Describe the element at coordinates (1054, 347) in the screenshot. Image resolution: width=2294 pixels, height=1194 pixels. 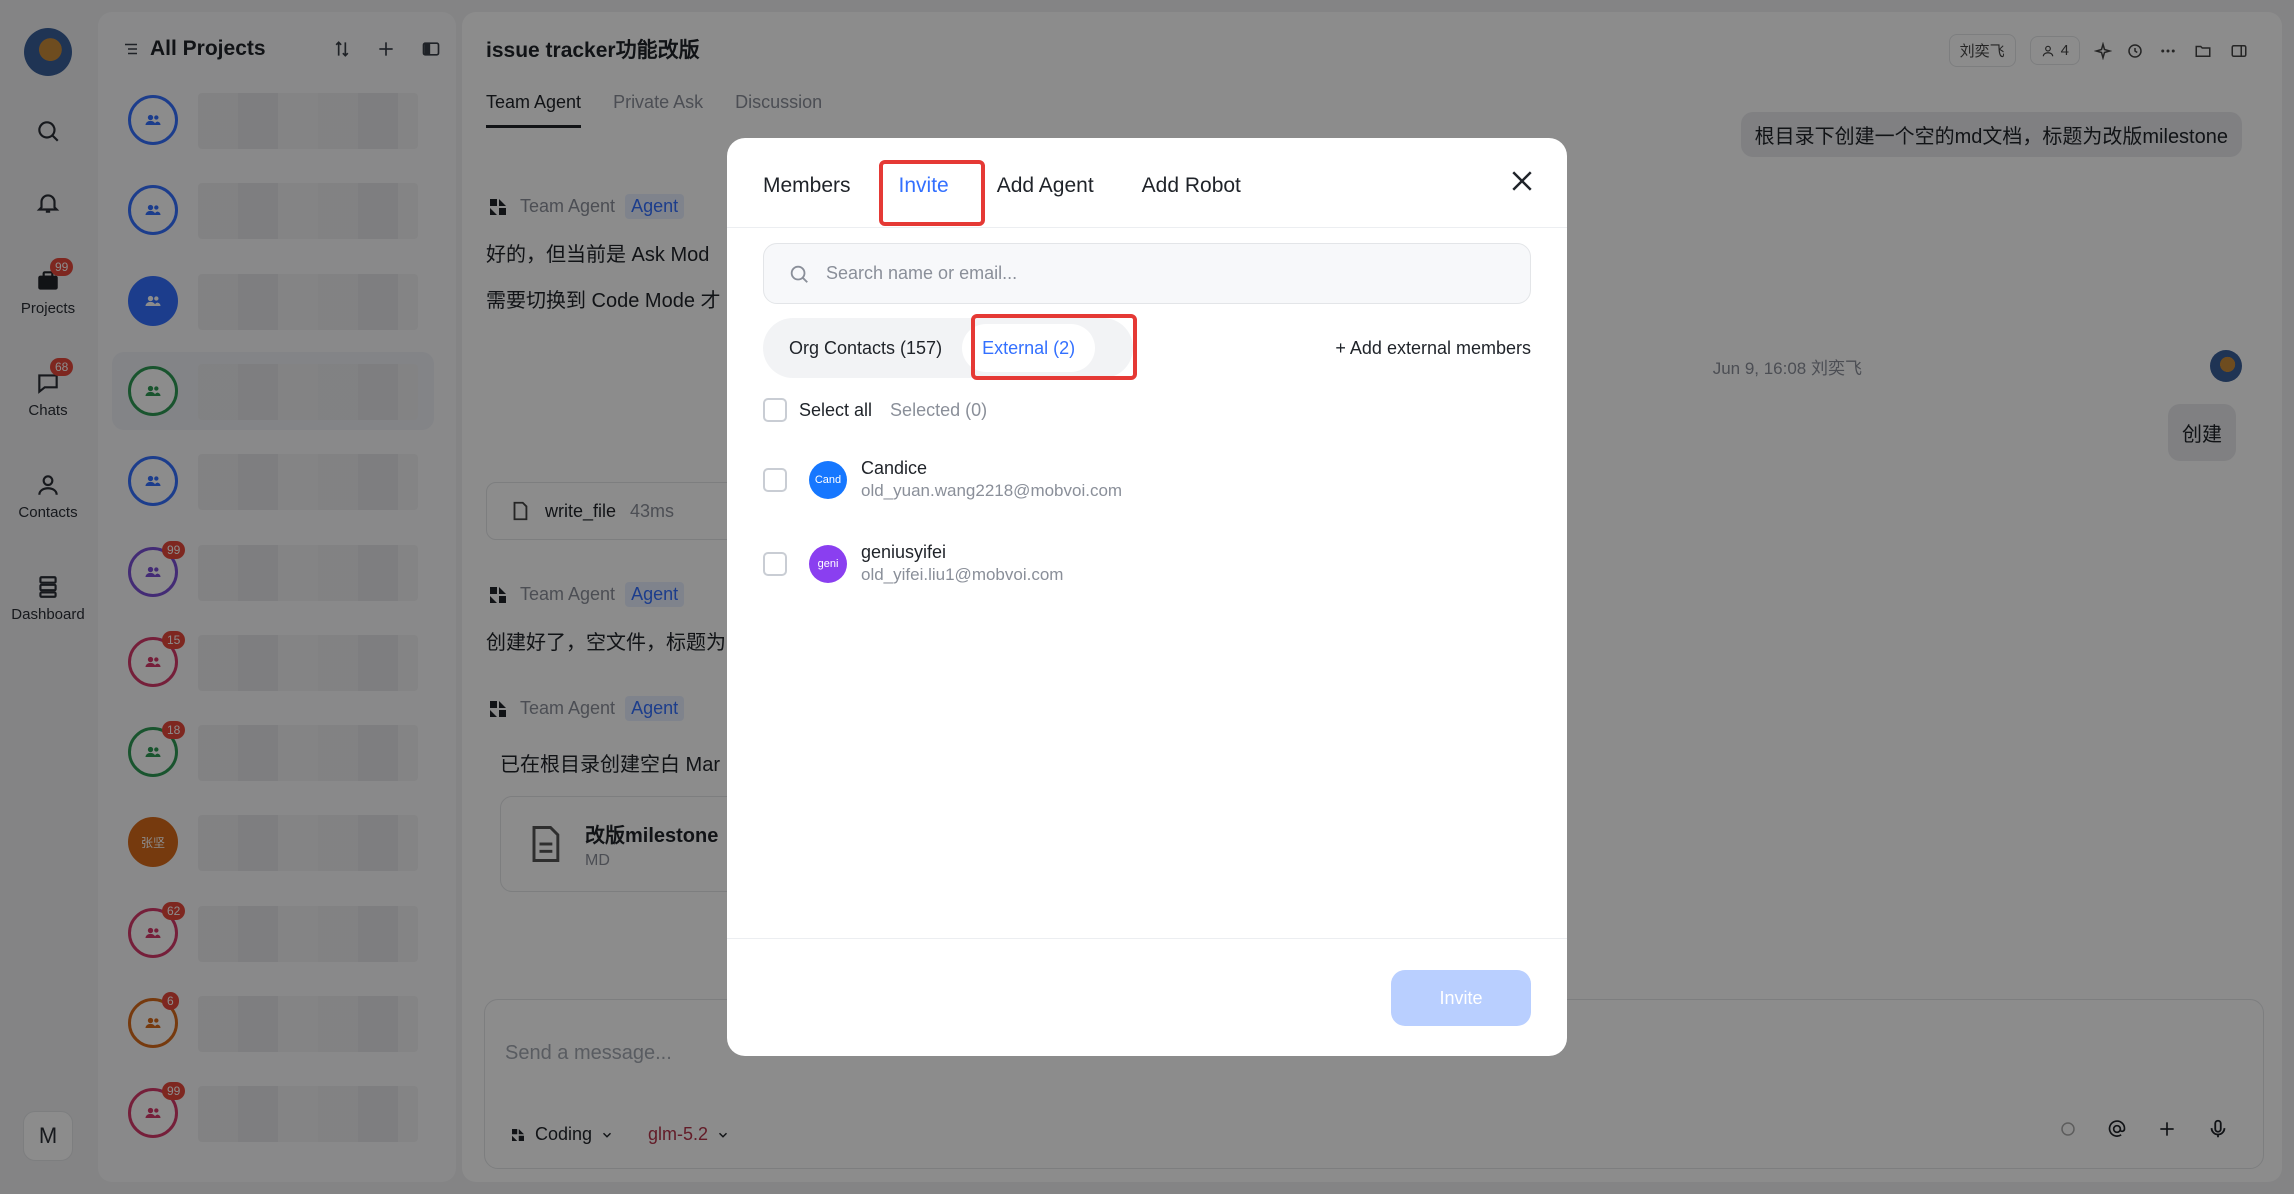
I see `highlight-box-external-tab` at that location.